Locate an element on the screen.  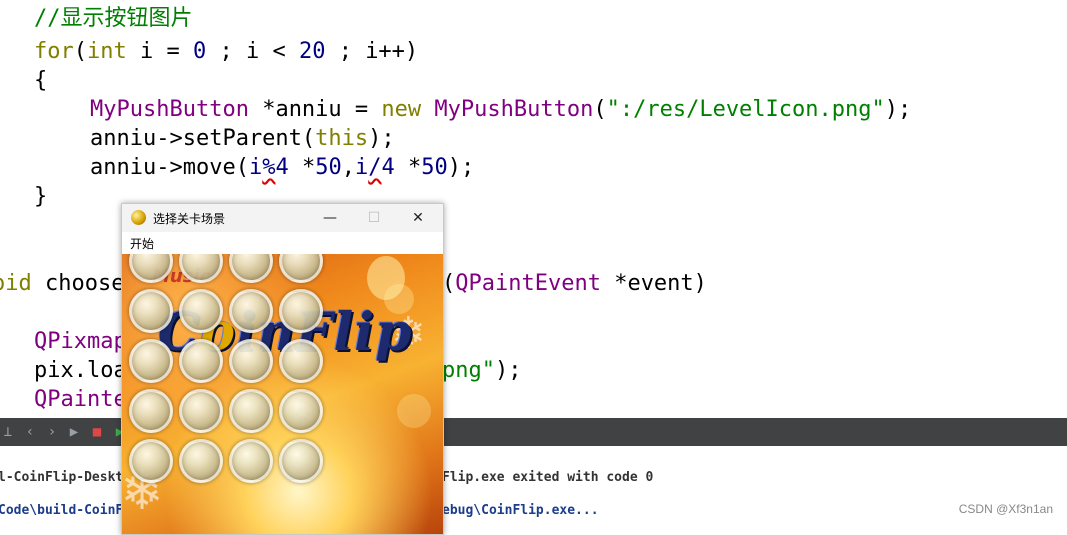
code-token: int is located at coordinates (107, 51).